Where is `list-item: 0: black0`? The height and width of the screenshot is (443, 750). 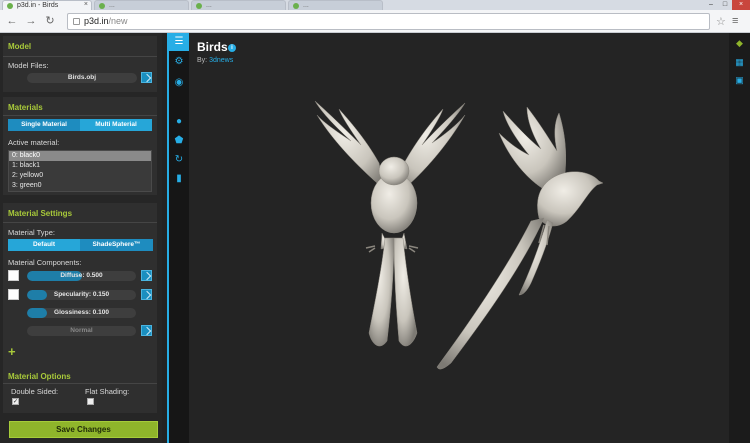
list-item: 0: black0 is located at coordinates (80, 156).